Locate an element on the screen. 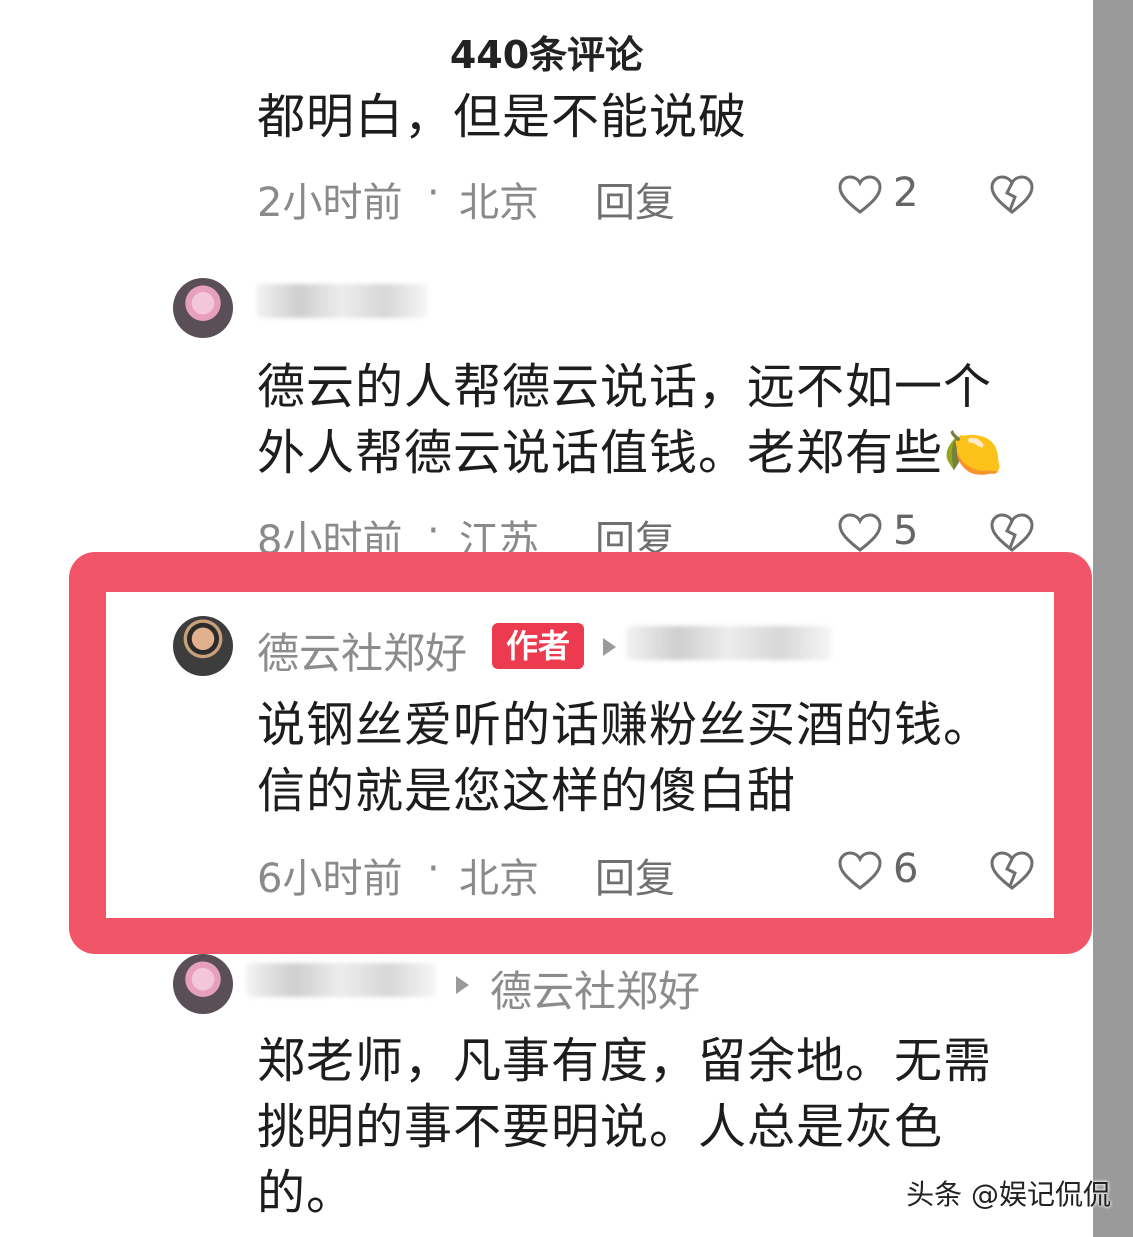 This screenshot has width=1133, height=1237. comment-3-time: 6小时前 is located at coordinates (330, 879).